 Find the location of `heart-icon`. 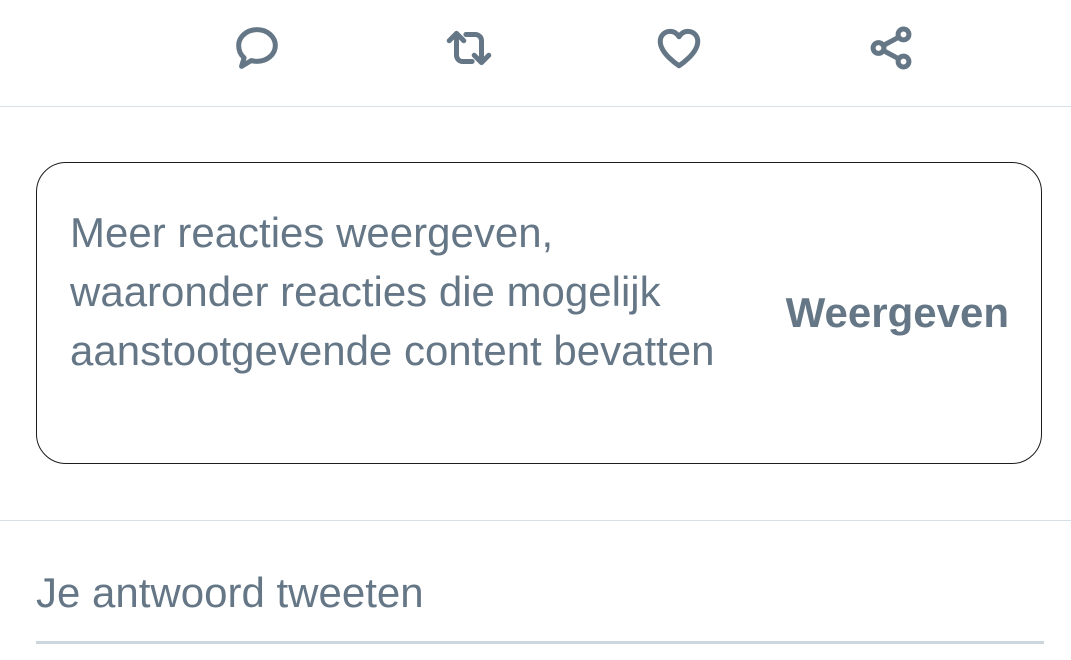

heart-icon is located at coordinates (679, 48).